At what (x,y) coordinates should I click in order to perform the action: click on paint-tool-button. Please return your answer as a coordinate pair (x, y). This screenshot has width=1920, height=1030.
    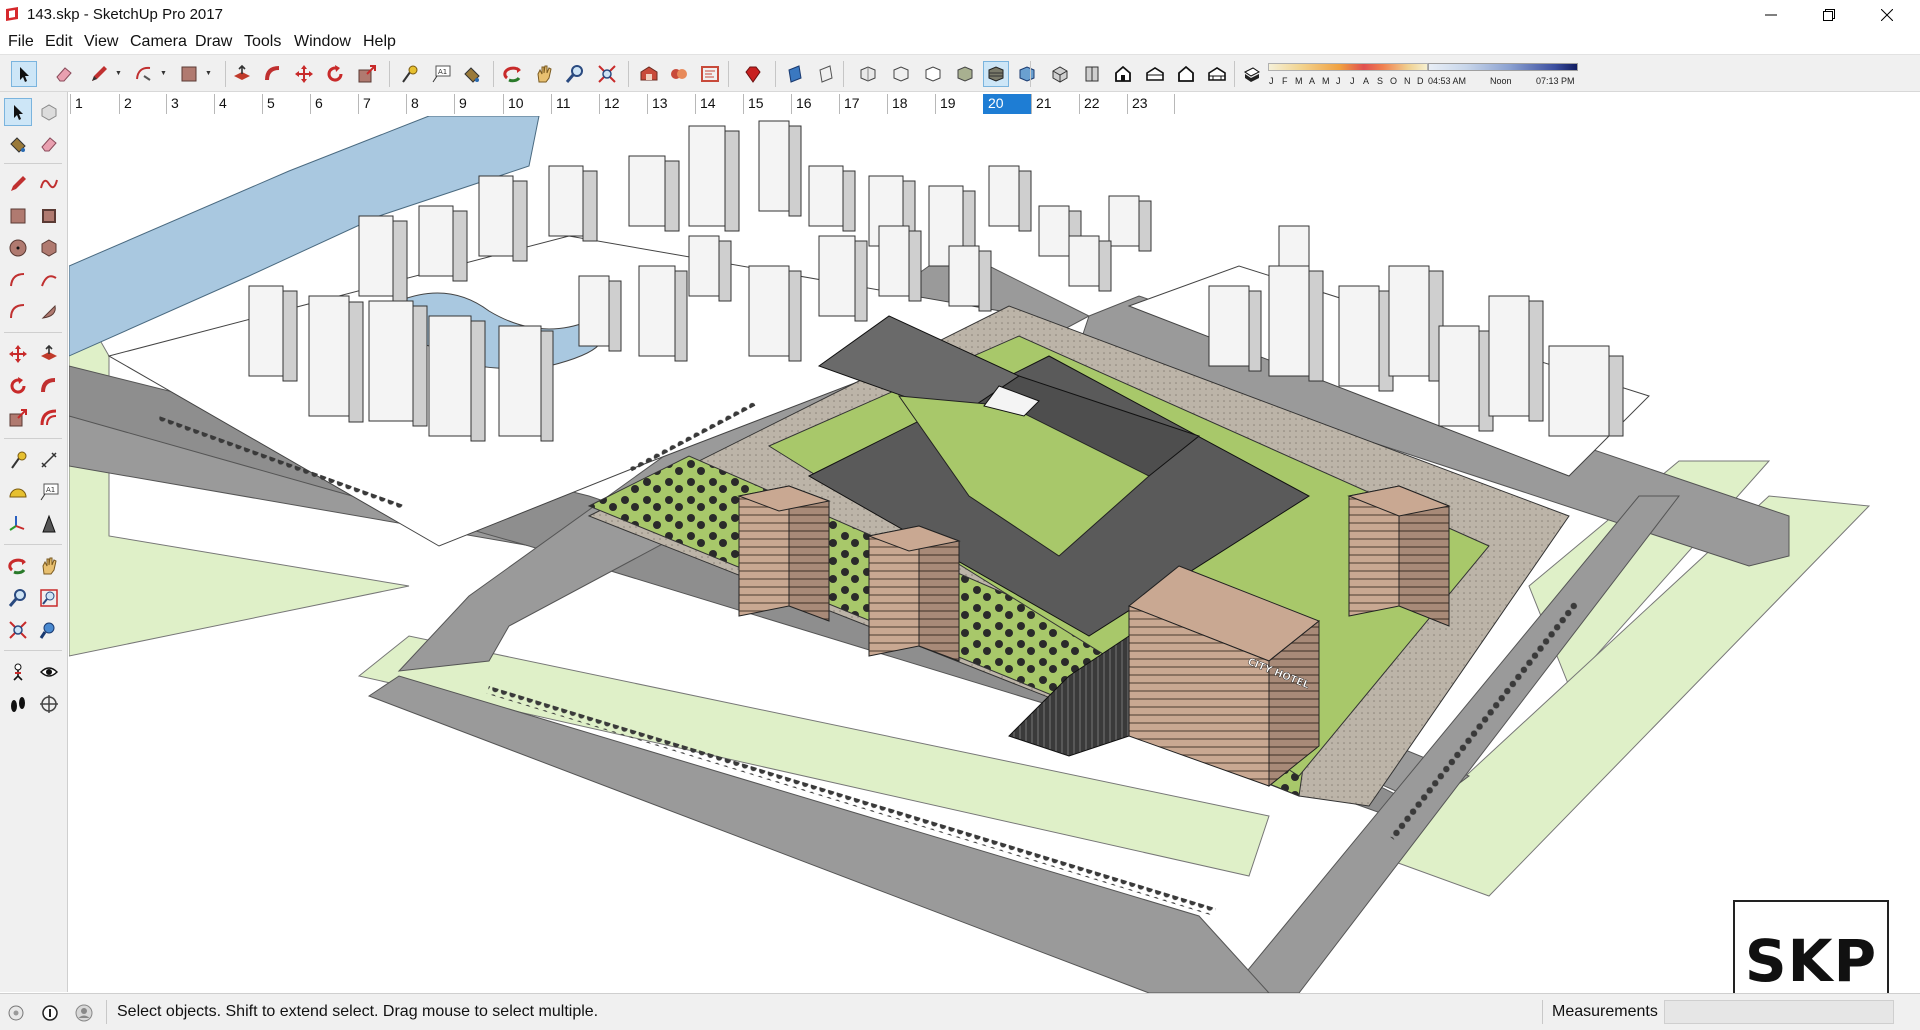
    Looking at the image, I should click on (472, 74).